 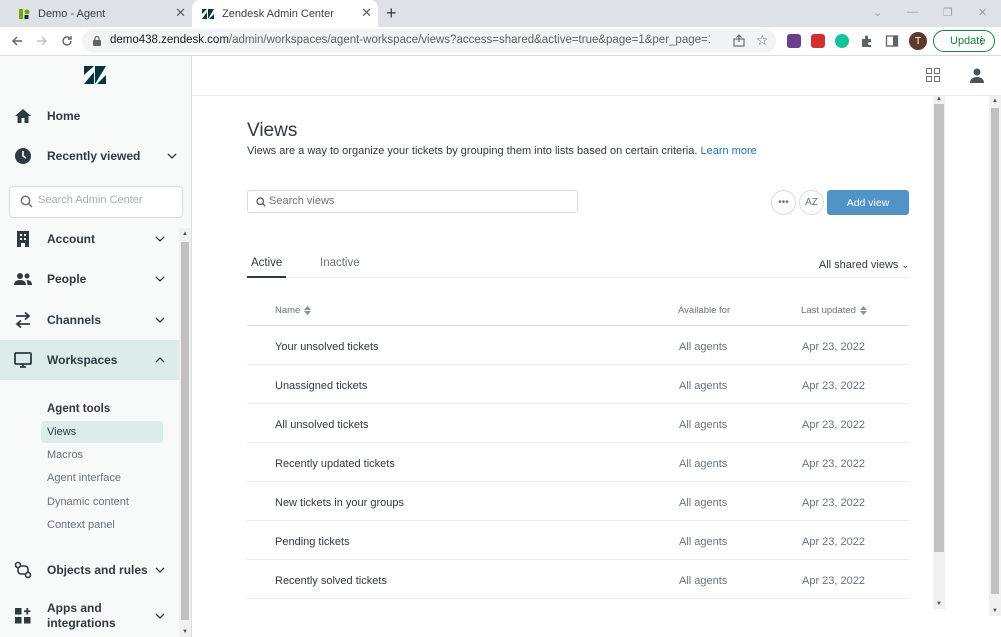 What do you see at coordinates (864, 265) in the screenshot?
I see `shared-views-filter: All shared views ⌄` at bounding box center [864, 265].